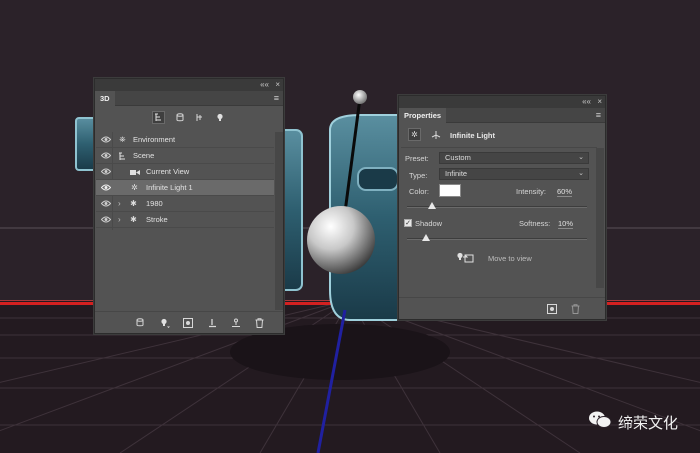 This screenshot has height=453, width=700. I want to click on divider, so click(499, 147).